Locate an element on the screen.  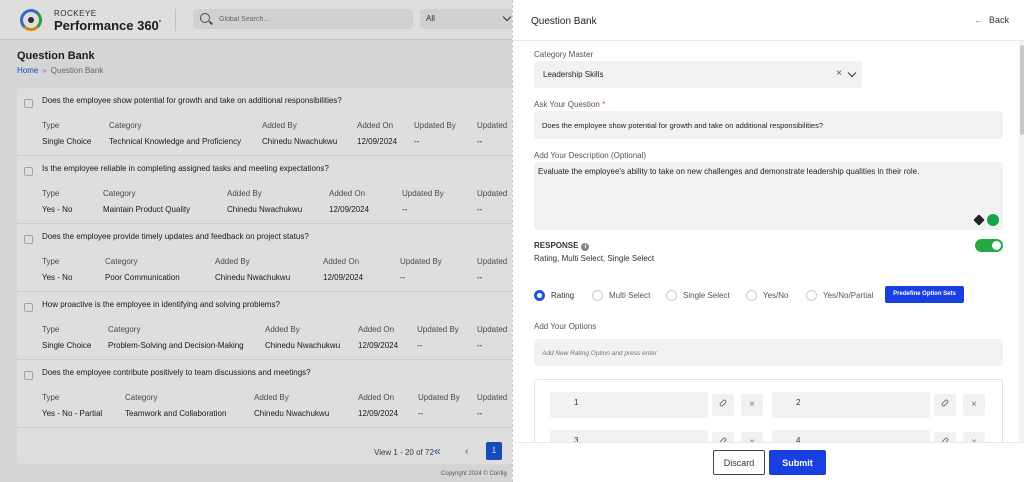
submit-button: Submit is located at coordinates (797, 462).